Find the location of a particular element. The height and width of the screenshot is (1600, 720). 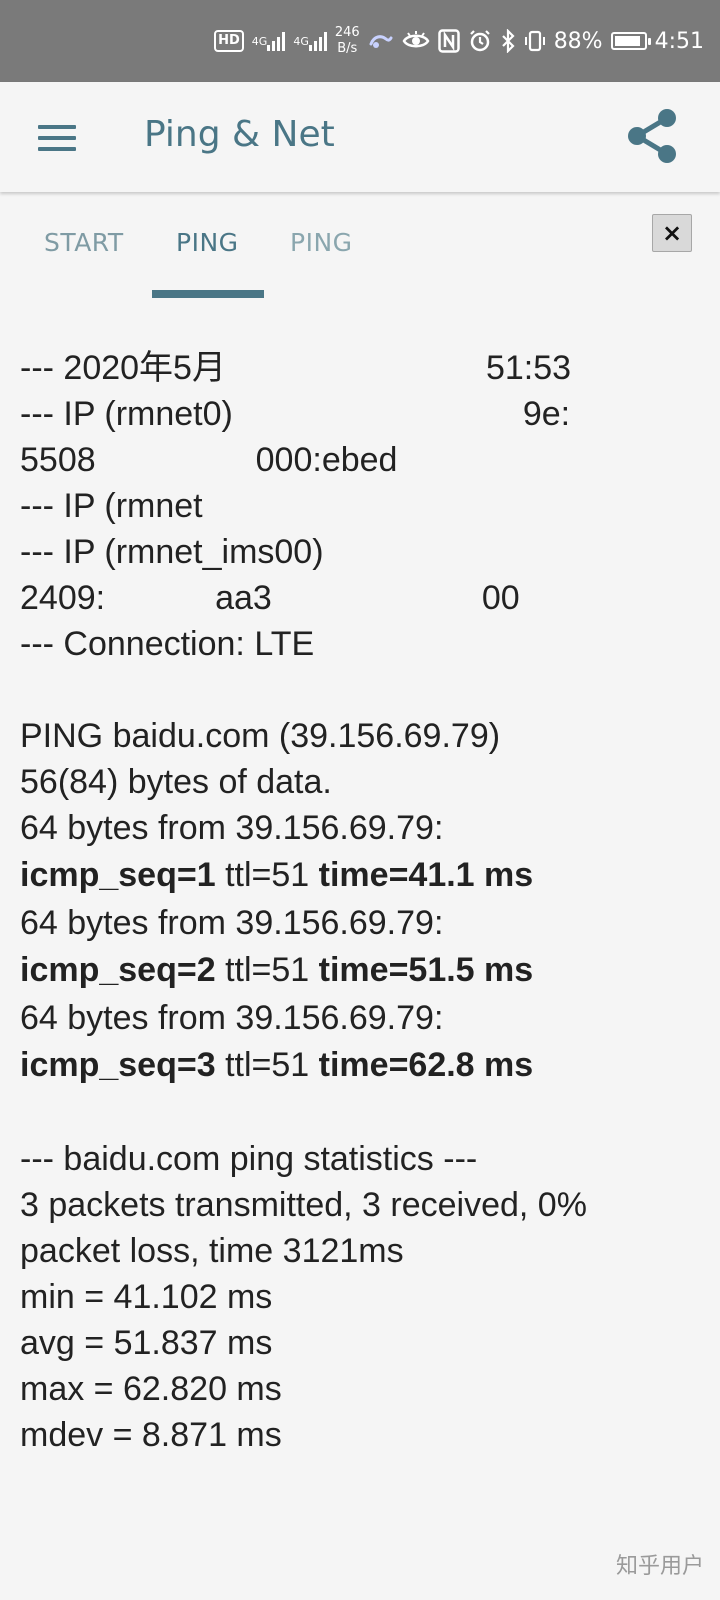

reply-time: time=41.1 ms is located at coordinates (426, 875).